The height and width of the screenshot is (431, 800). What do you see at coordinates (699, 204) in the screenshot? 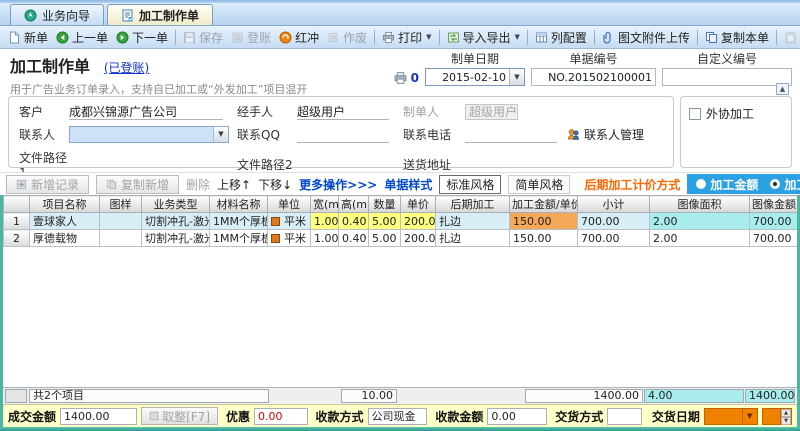
I see `col-image-area: 图像面积` at bounding box center [699, 204].